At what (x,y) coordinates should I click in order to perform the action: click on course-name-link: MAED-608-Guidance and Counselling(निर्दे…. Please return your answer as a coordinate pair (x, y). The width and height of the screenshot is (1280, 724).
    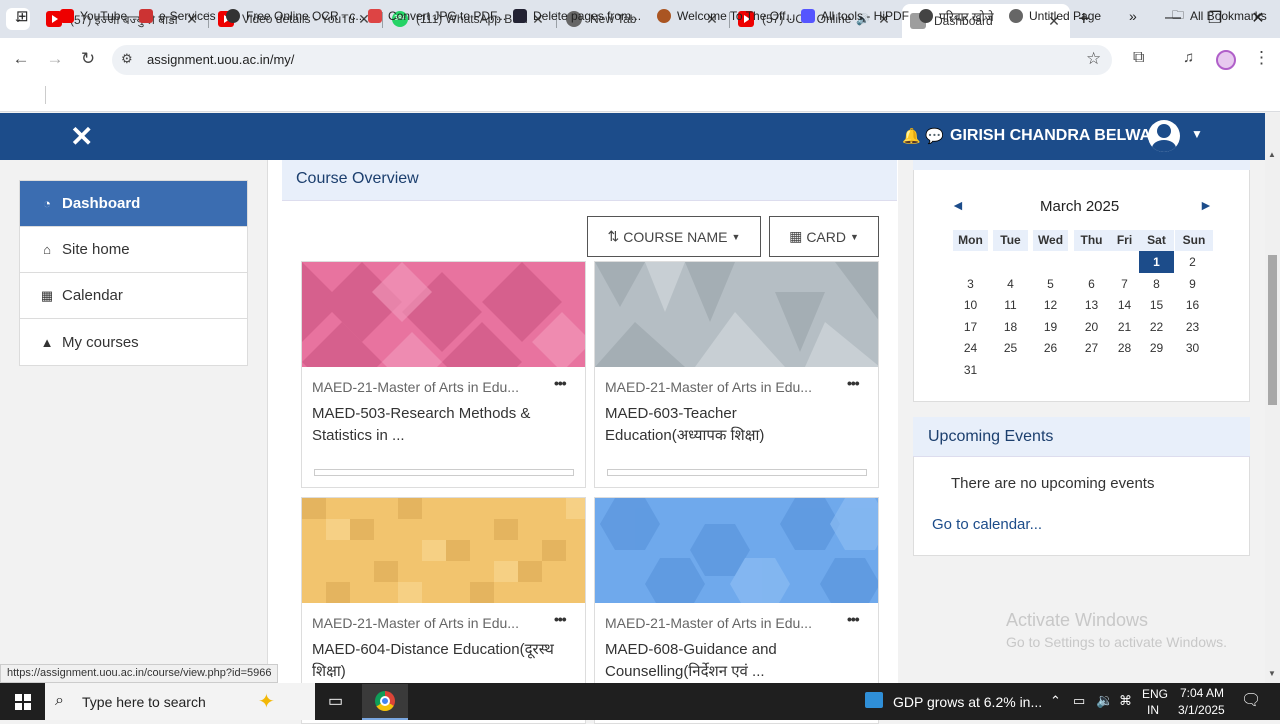
    Looking at the image, I should click on (730, 661).